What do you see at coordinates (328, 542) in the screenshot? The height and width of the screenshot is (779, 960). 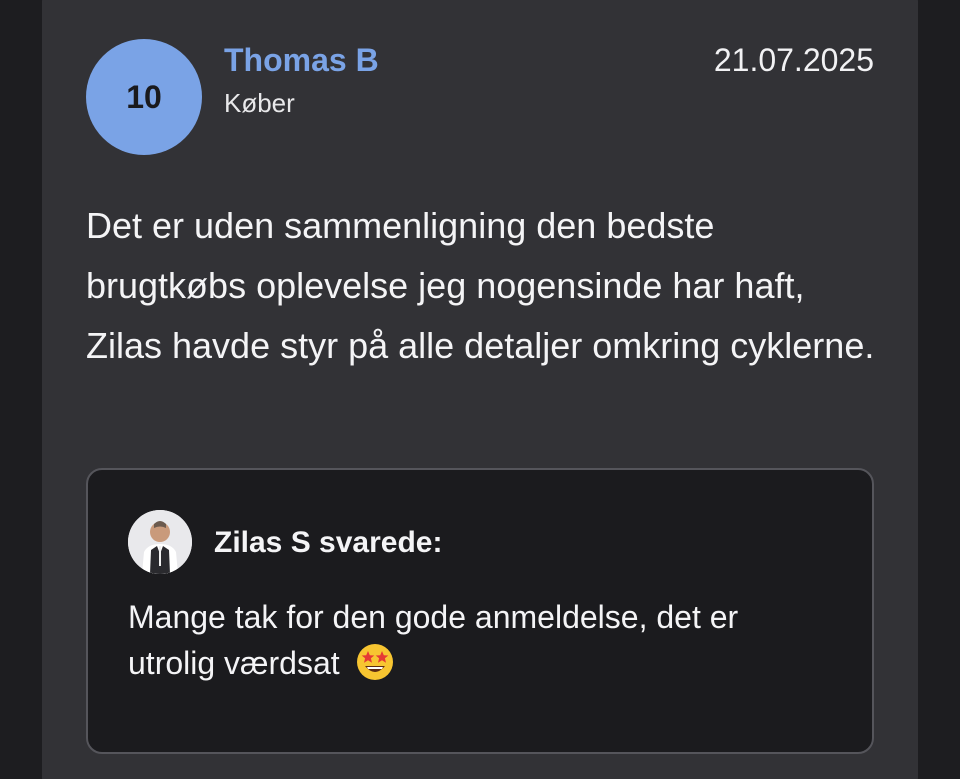 I see `reply-author: Zilas S svarede:` at bounding box center [328, 542].